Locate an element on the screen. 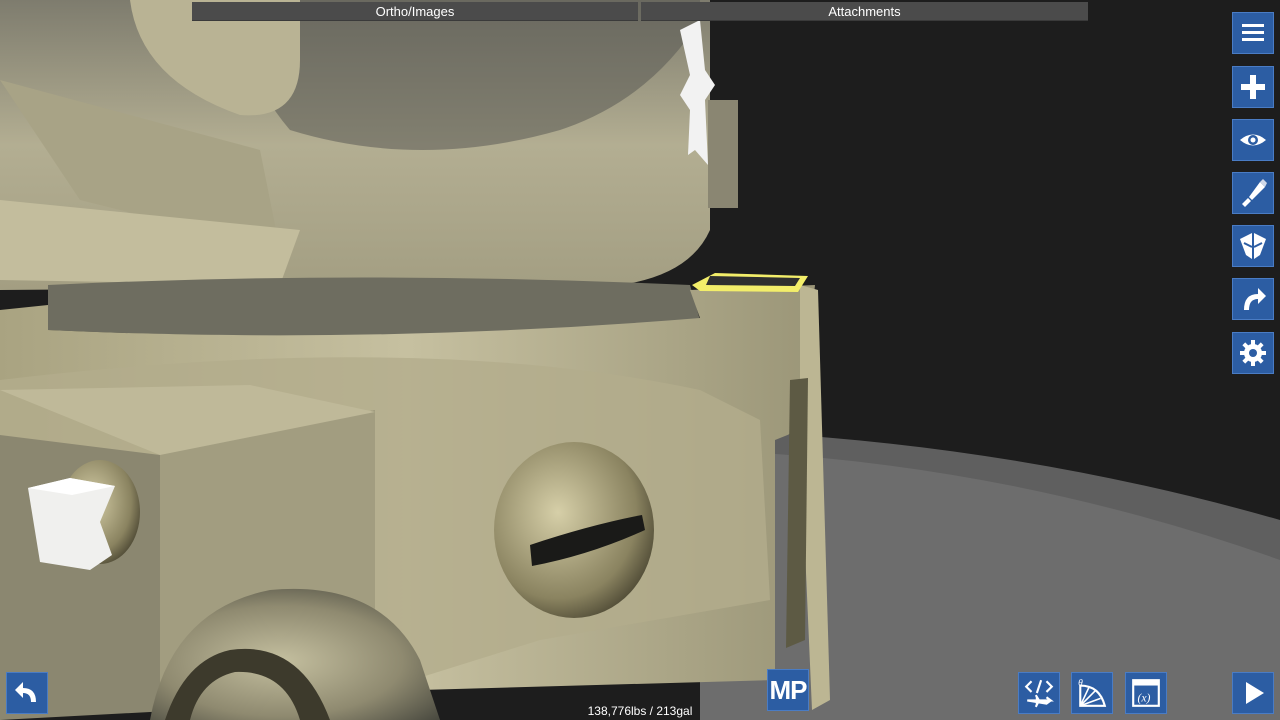 Image resolution: width=1280 pixels, height=720 pixels. rotation-gizmo-button: θ is located at coordinates (1092, 693).